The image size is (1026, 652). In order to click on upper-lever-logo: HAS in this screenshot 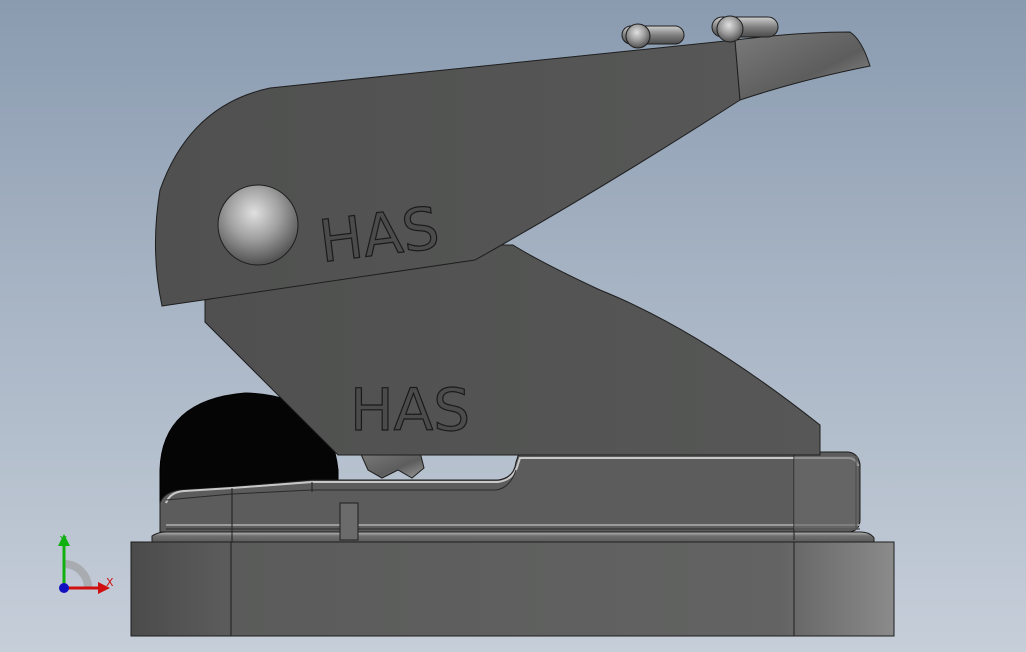, I will do `click(379, 235)`.